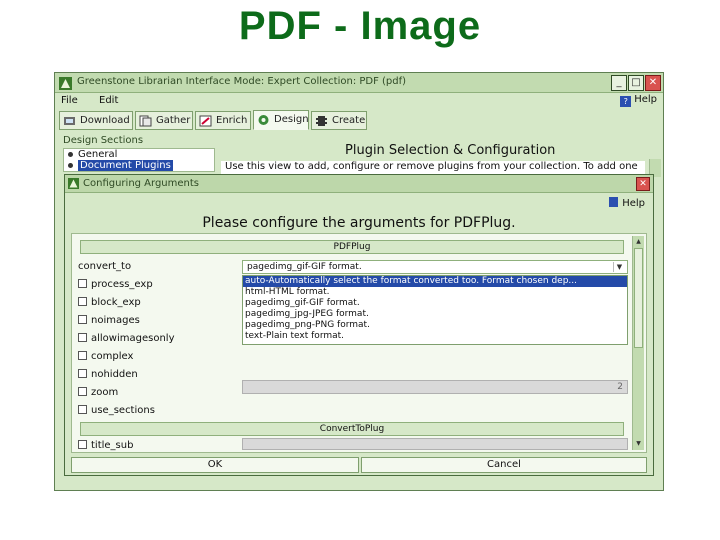 The width and height of the screenshot is (720, 540). I want to click on arguments-scrollbar: ▲ ▼, so click(638, 343).